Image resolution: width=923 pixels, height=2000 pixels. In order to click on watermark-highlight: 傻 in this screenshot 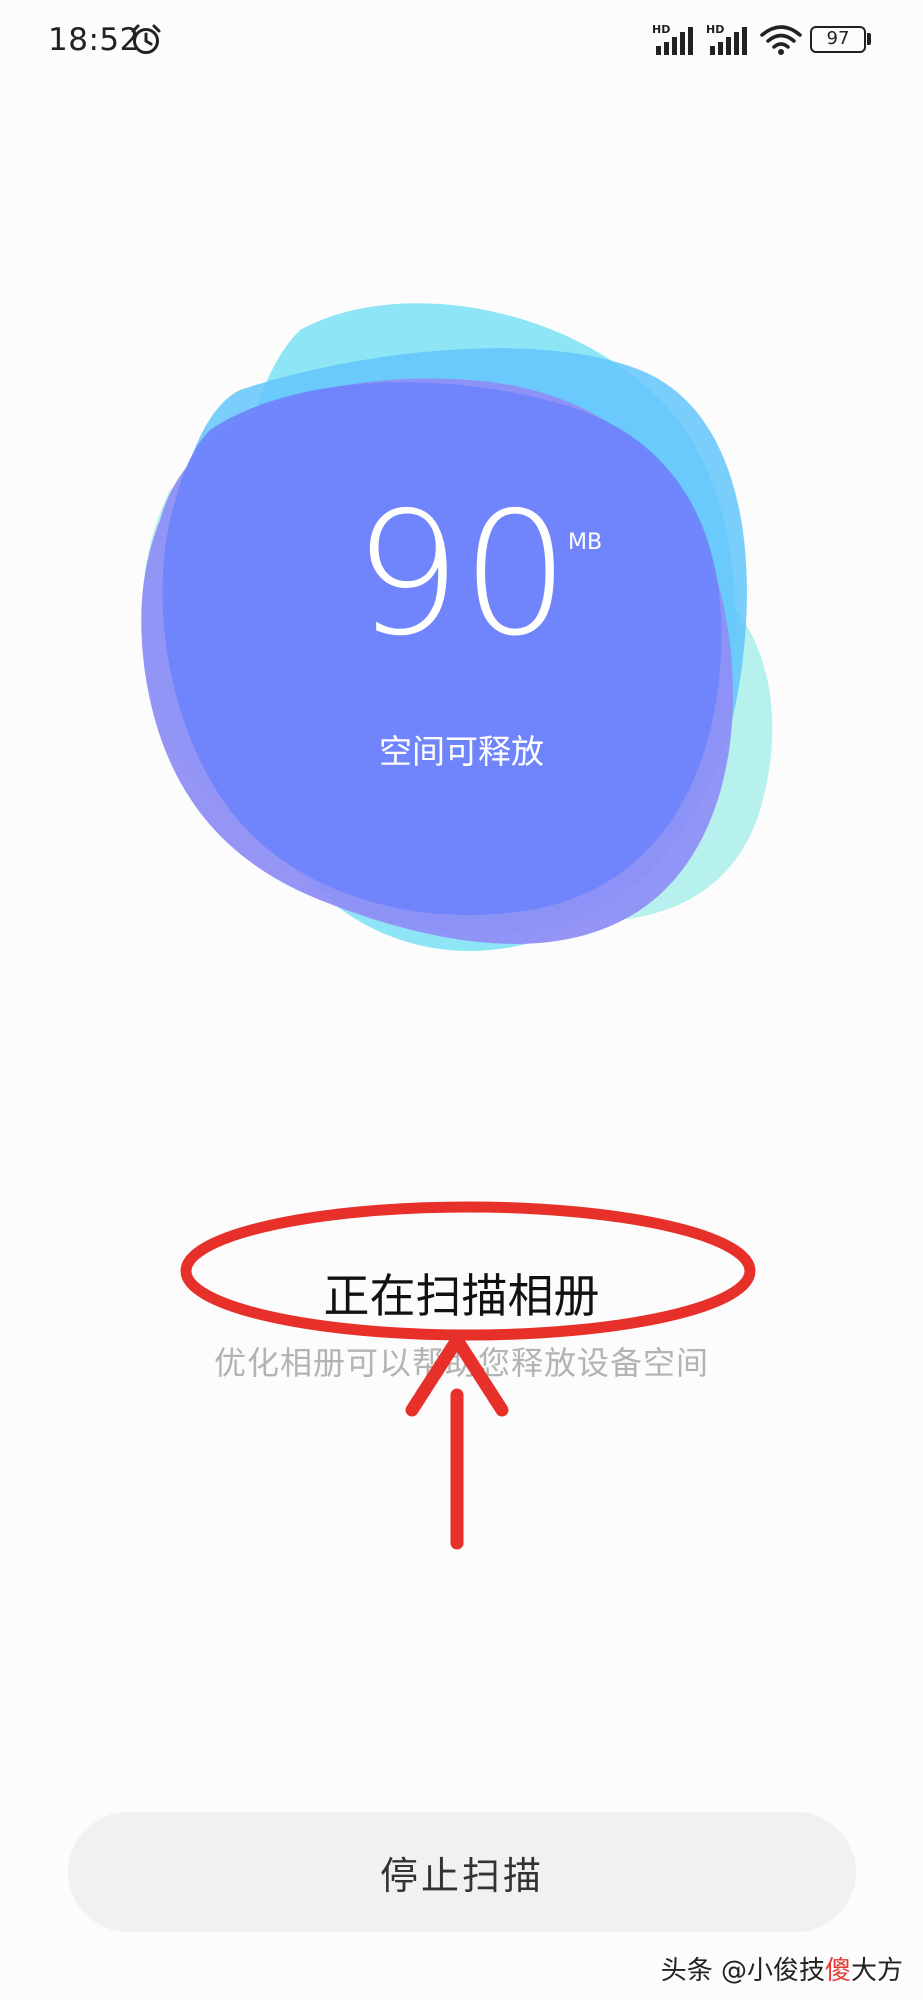, I will do `click(837, 1971)`.